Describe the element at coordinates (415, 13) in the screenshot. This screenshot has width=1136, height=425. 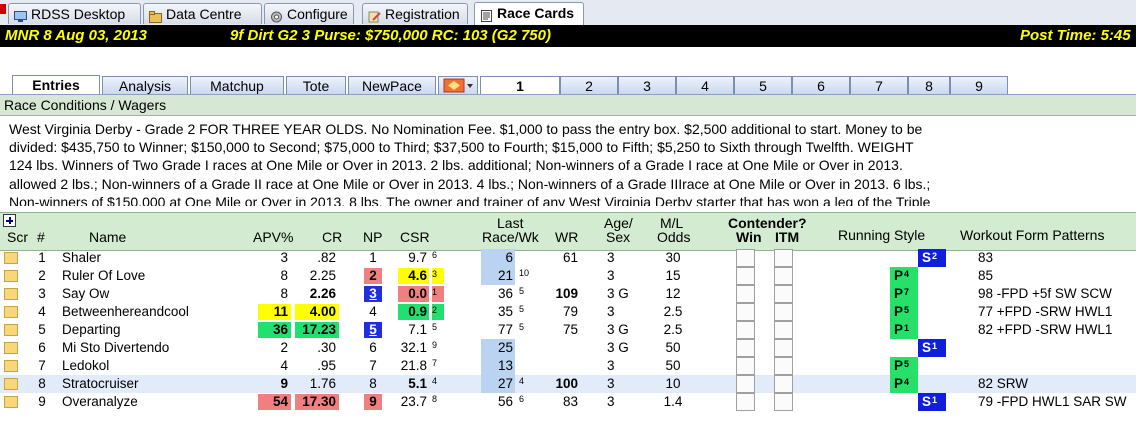
I see `tab-registration: Registration` at that location.